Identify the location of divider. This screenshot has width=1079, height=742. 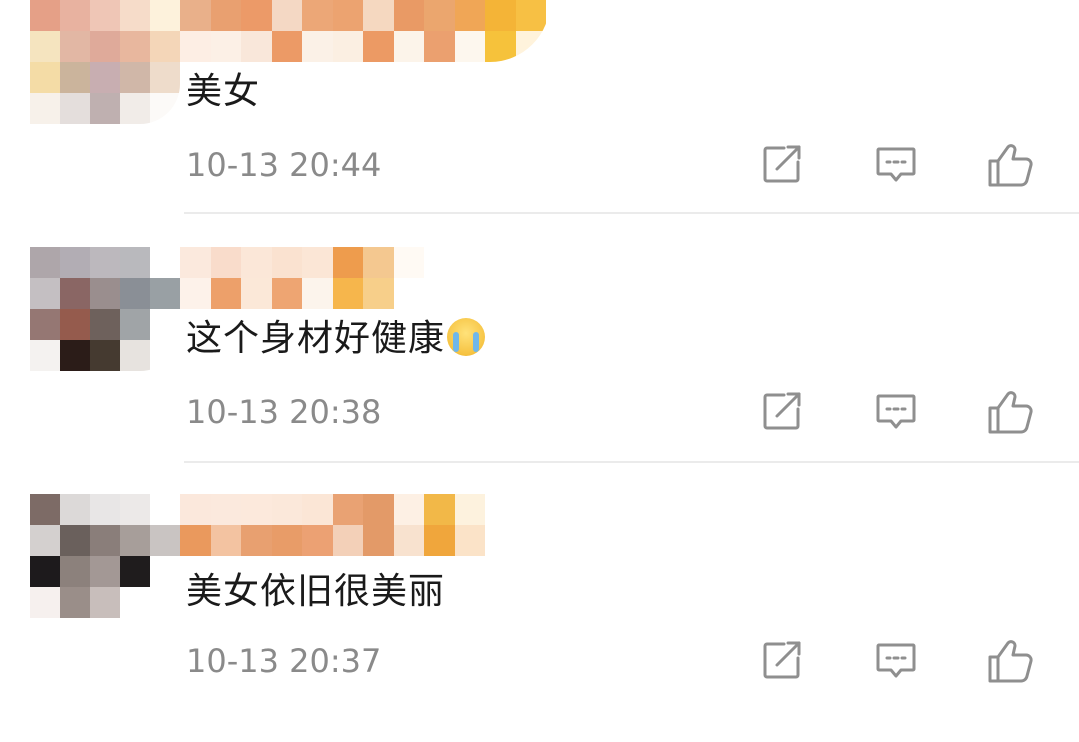
(631, 462).